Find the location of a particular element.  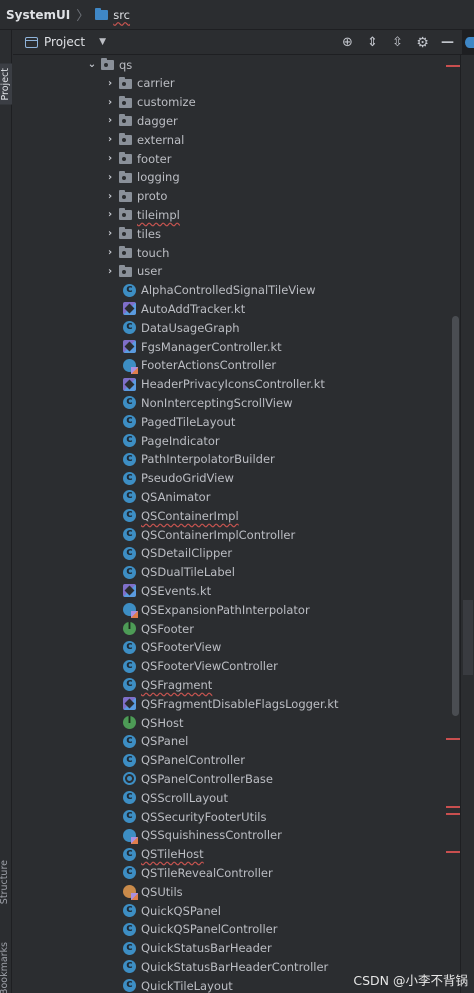

tree-file-item: QSTileRevealController is located at coordinates (233, 872).